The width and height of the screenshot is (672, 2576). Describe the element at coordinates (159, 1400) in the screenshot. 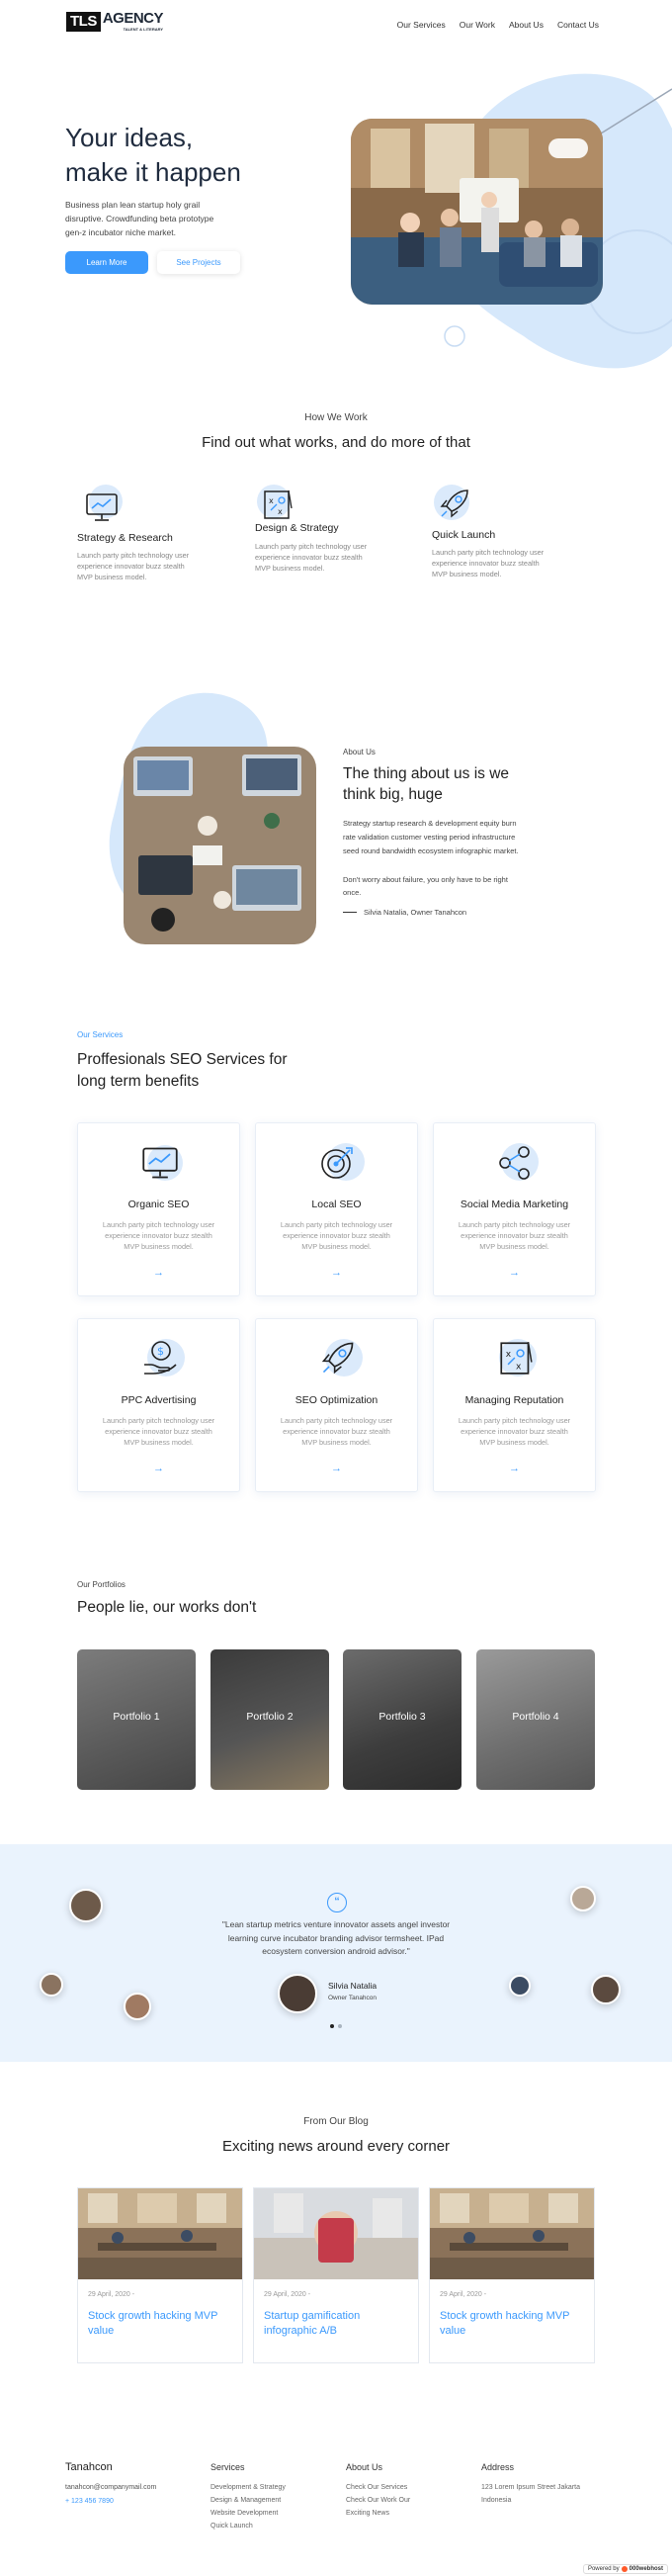

I see `service-title: PPC Advertising` at that location.